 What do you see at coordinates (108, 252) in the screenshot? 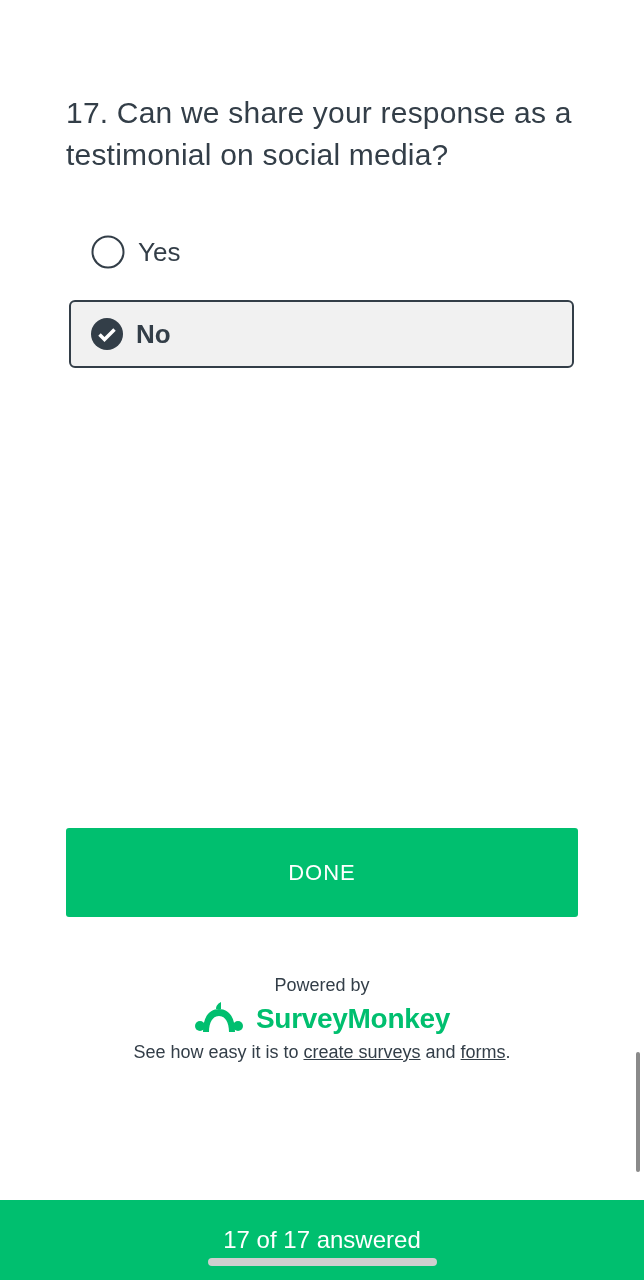
I see `radio-button-icon` at bounding box center [108, 252].